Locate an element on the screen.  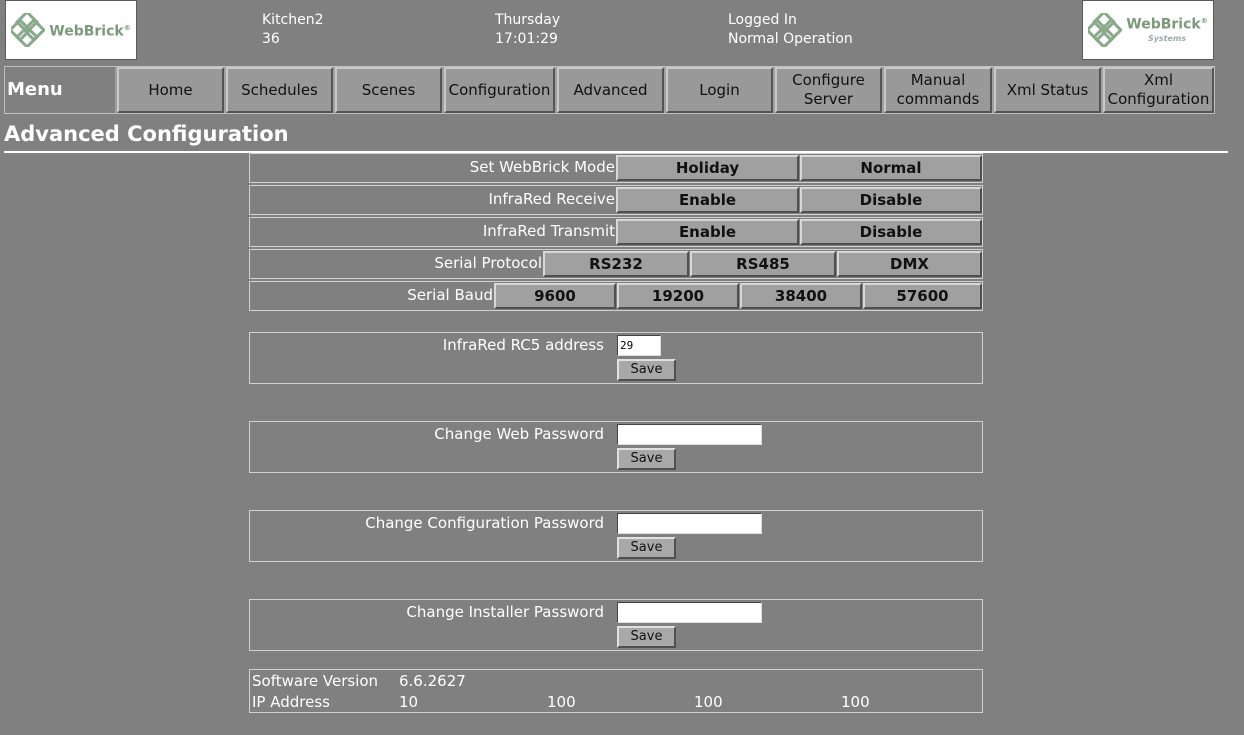
ir-transmit-row: InfraRed Transmit Enable Disable is located at coordinates (616, 232).